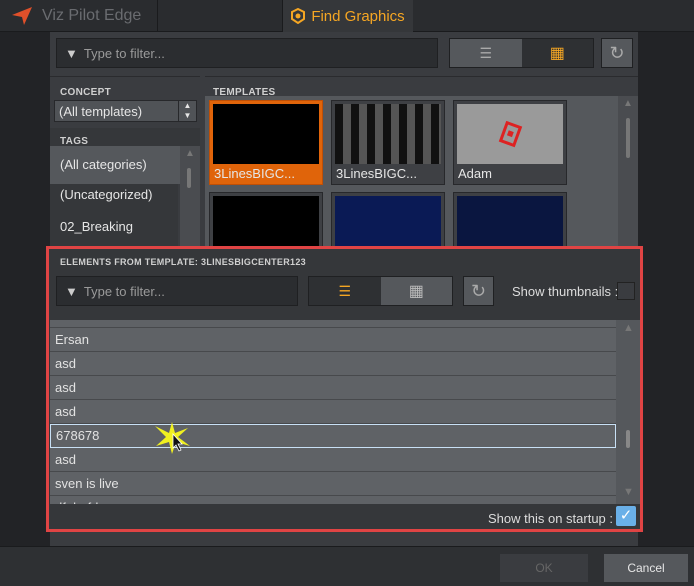 The width and height of the screenshot is (694, 586). I want to click on viz-logo-icon, so click(22, 16).